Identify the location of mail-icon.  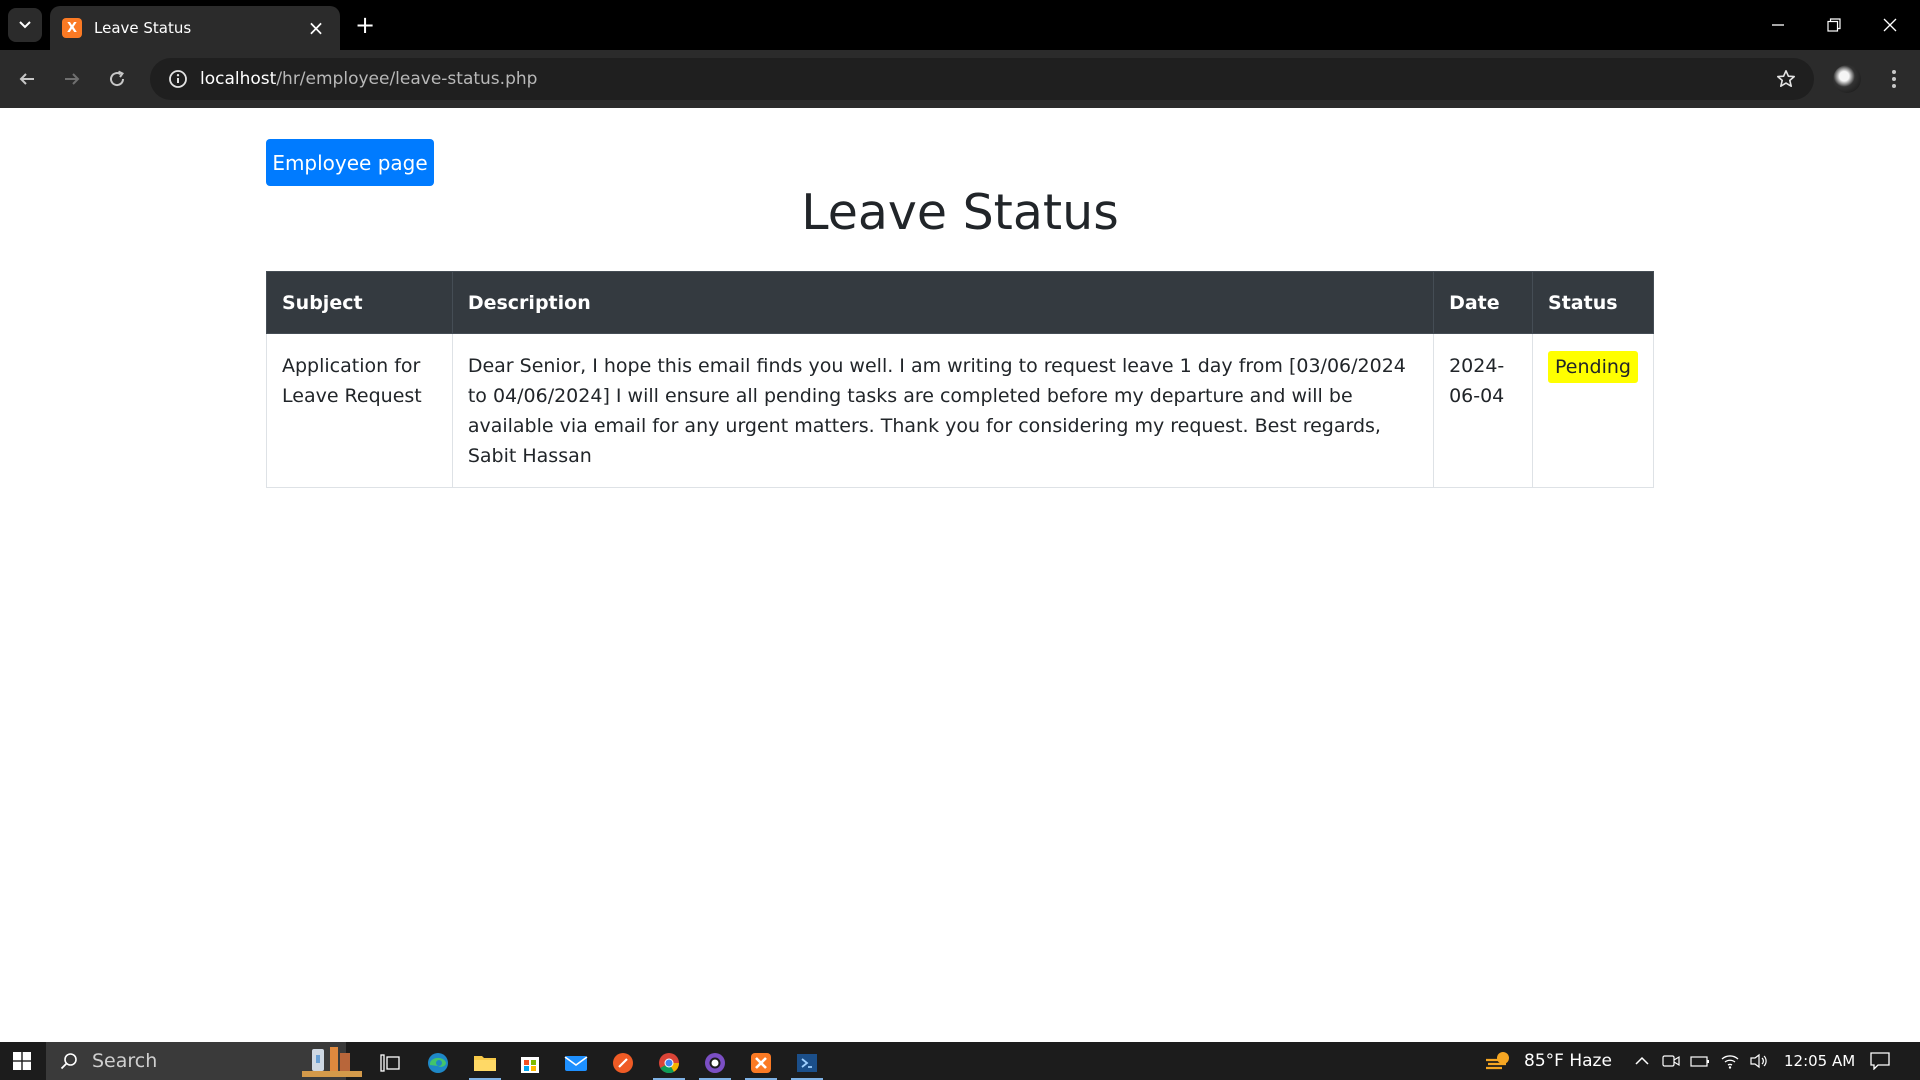
(576, 1063).